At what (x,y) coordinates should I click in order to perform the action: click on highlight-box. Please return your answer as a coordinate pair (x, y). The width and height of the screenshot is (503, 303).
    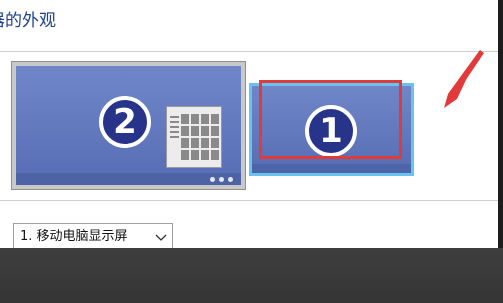
    Looking at the image, I should click on (330, 119).